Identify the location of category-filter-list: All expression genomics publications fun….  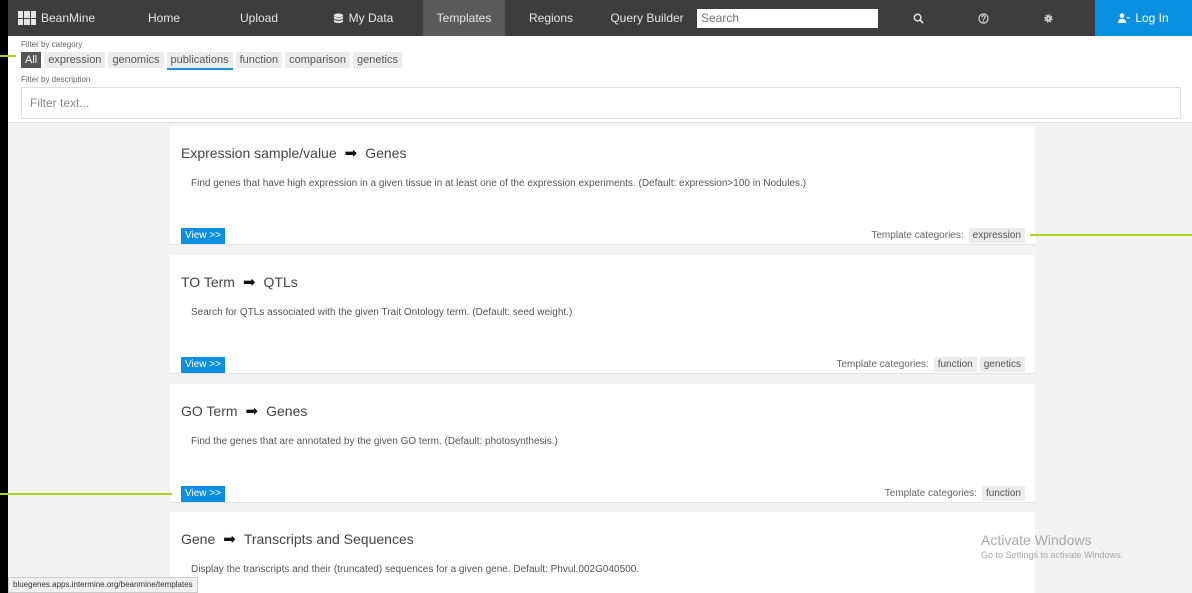
(211, 61).